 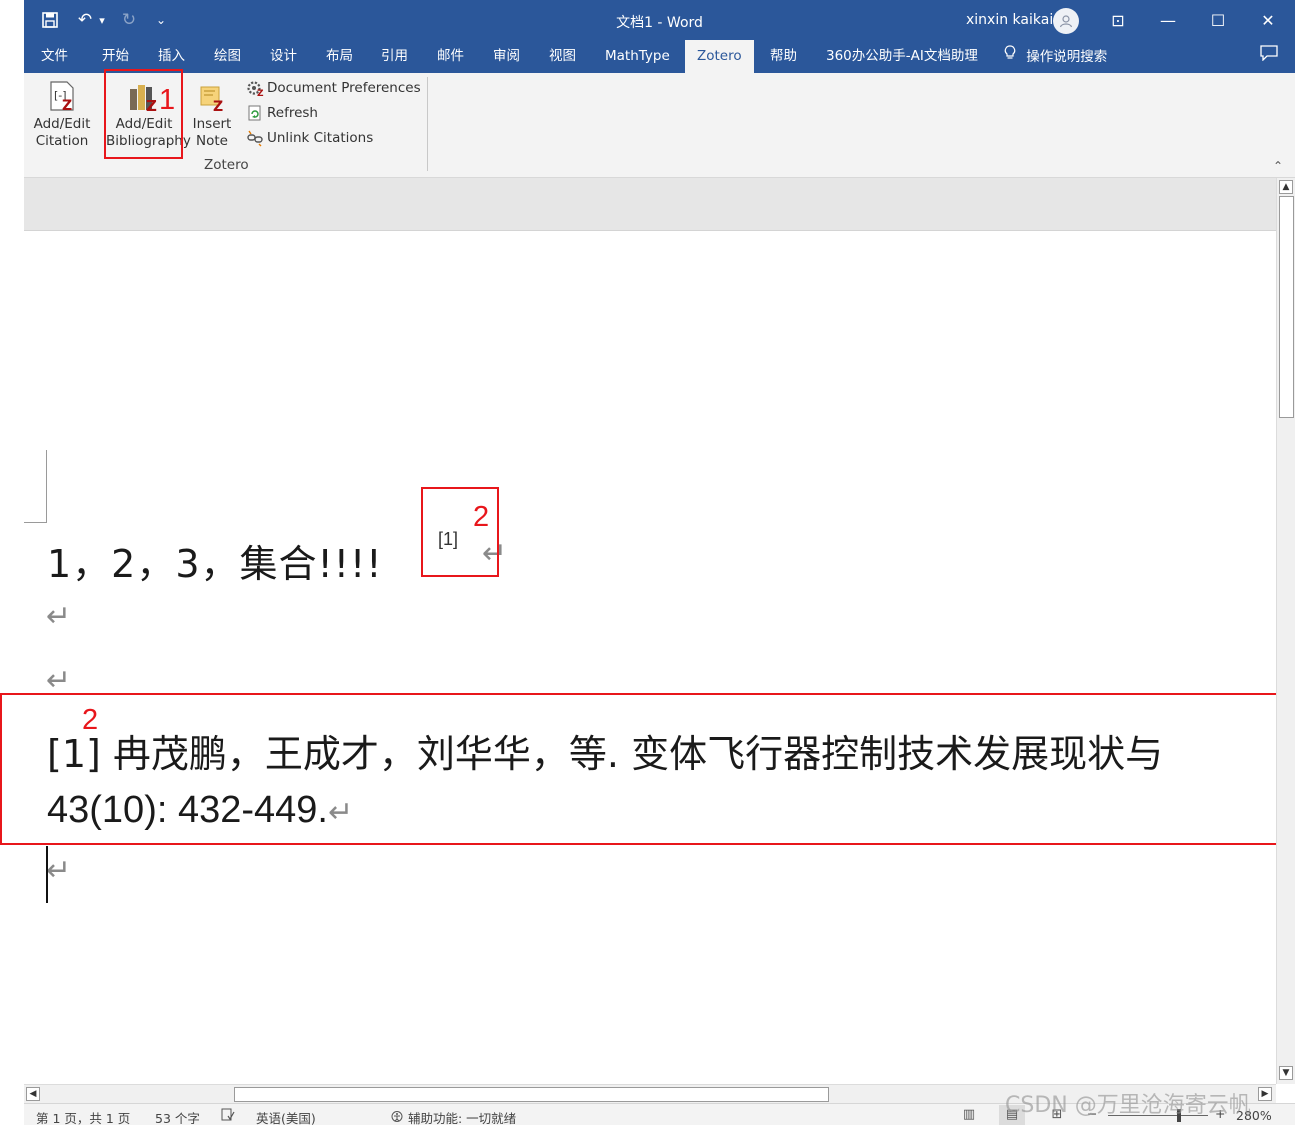 What do you see at coordinates (783, 56) in the screenshot?
I see `tab-help: 帮助` at bounding box center [783, 56].